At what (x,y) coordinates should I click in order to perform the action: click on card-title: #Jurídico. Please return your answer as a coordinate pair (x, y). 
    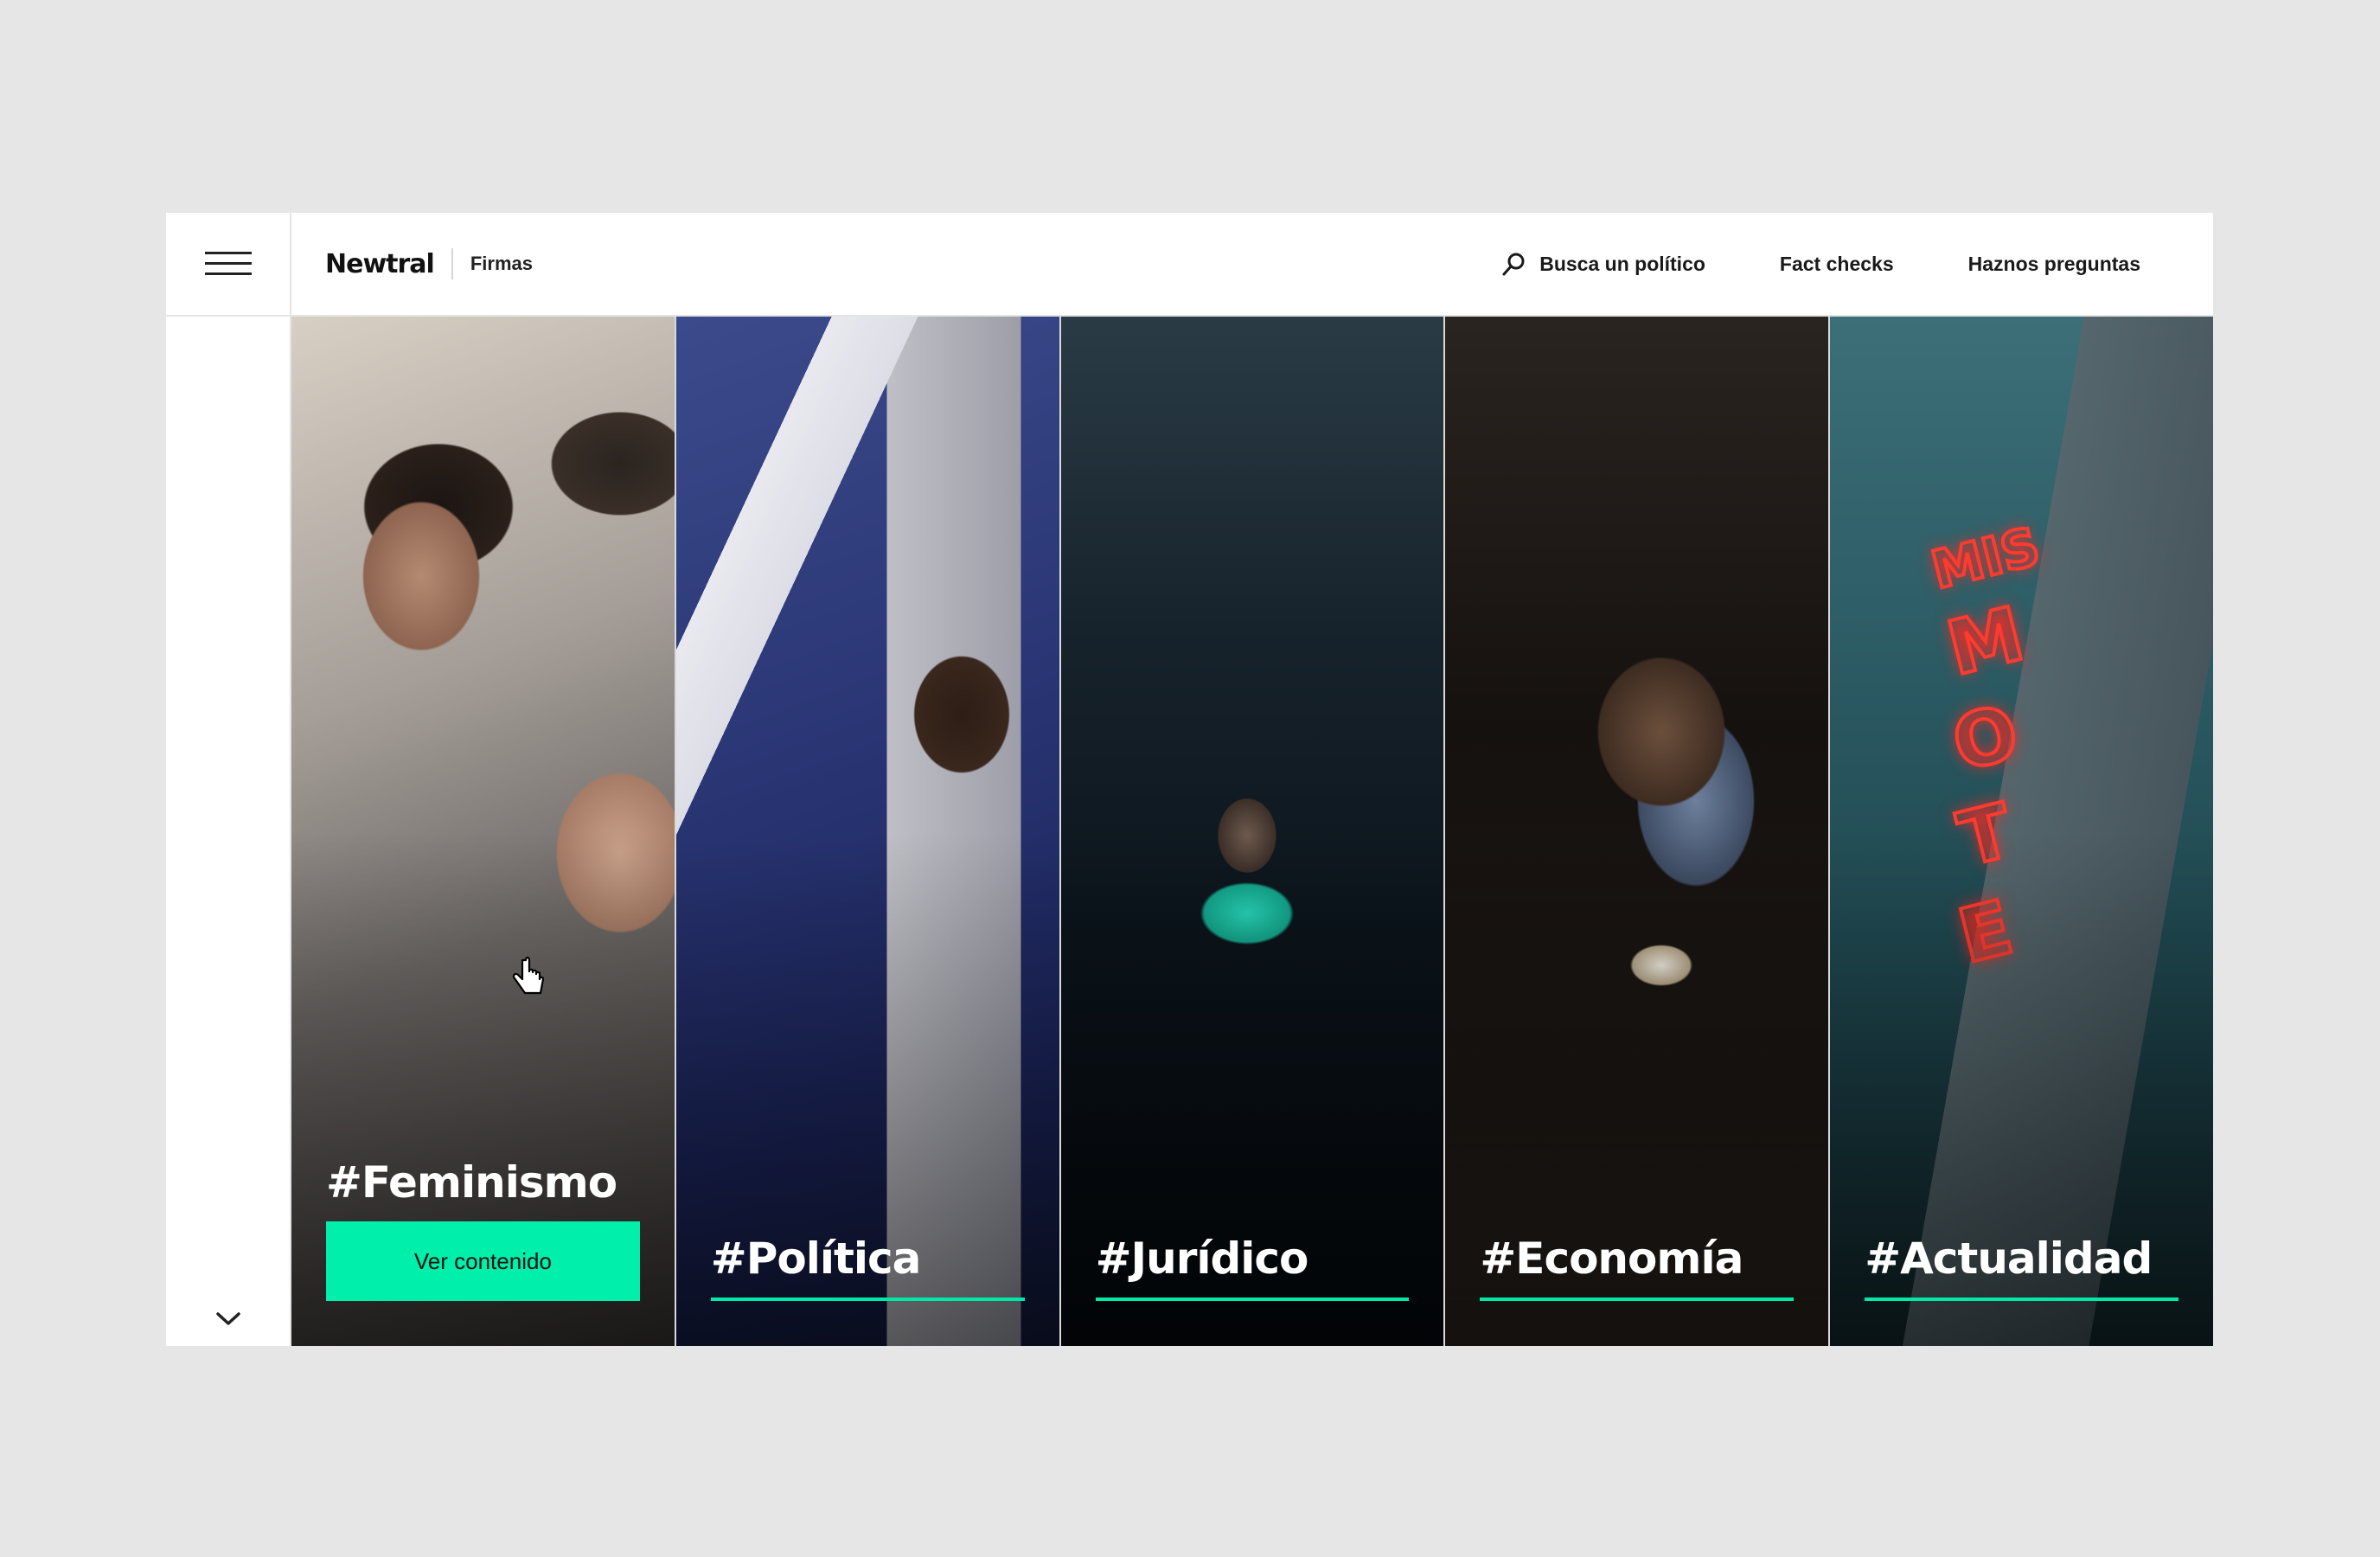
    Looking at the image, I should click on (1202, 1258).